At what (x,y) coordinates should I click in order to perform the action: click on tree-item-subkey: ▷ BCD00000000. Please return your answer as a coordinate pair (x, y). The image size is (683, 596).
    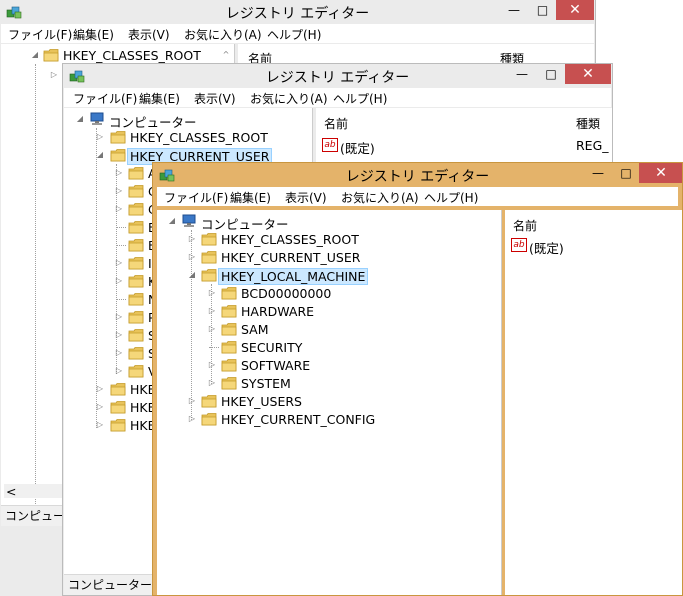
    Looking at the image, I should click on (327, 293).